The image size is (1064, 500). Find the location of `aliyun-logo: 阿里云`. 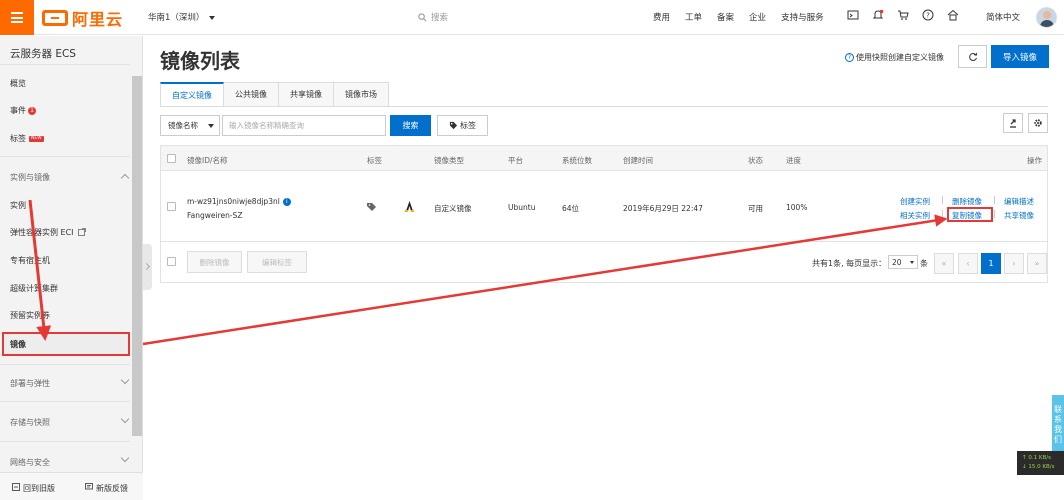

aliyun-logo: 阿里云 is located at coordinates (82, 18).